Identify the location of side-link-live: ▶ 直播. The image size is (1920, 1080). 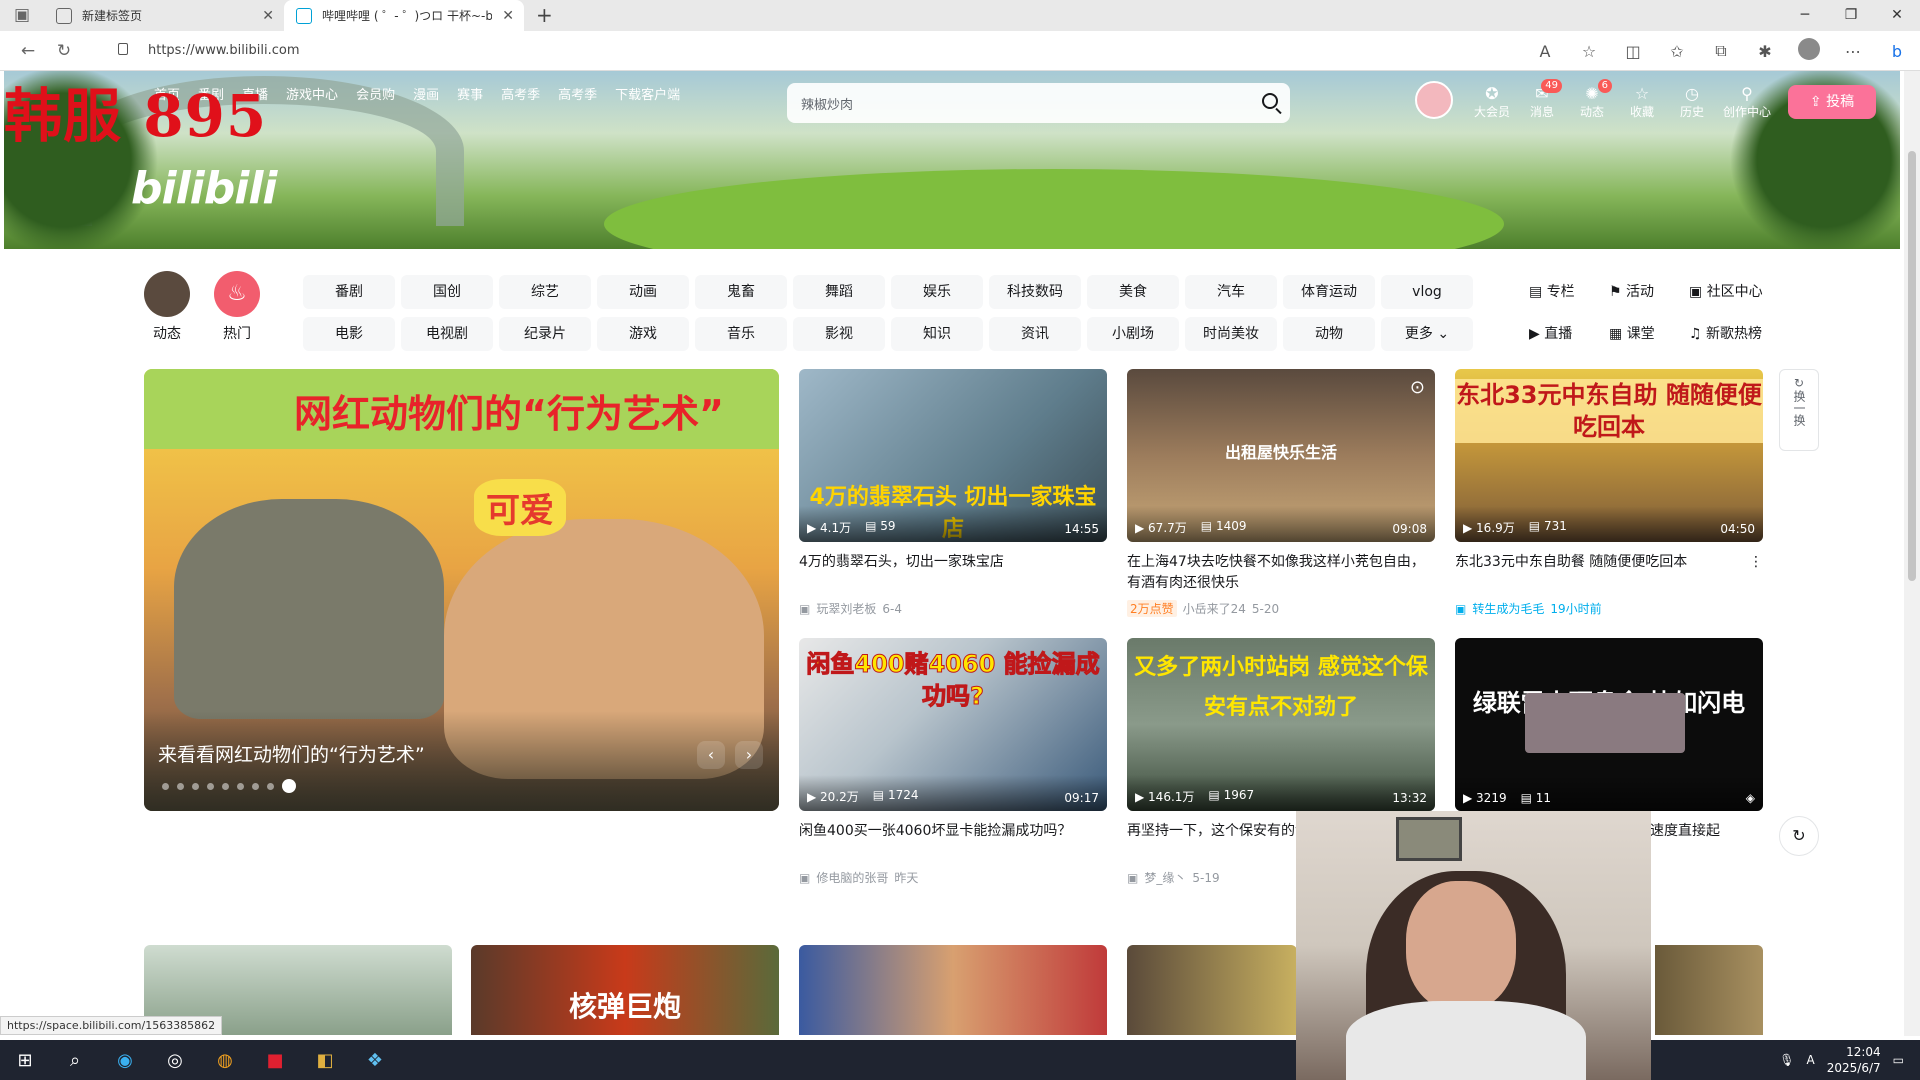
(1569, 334).